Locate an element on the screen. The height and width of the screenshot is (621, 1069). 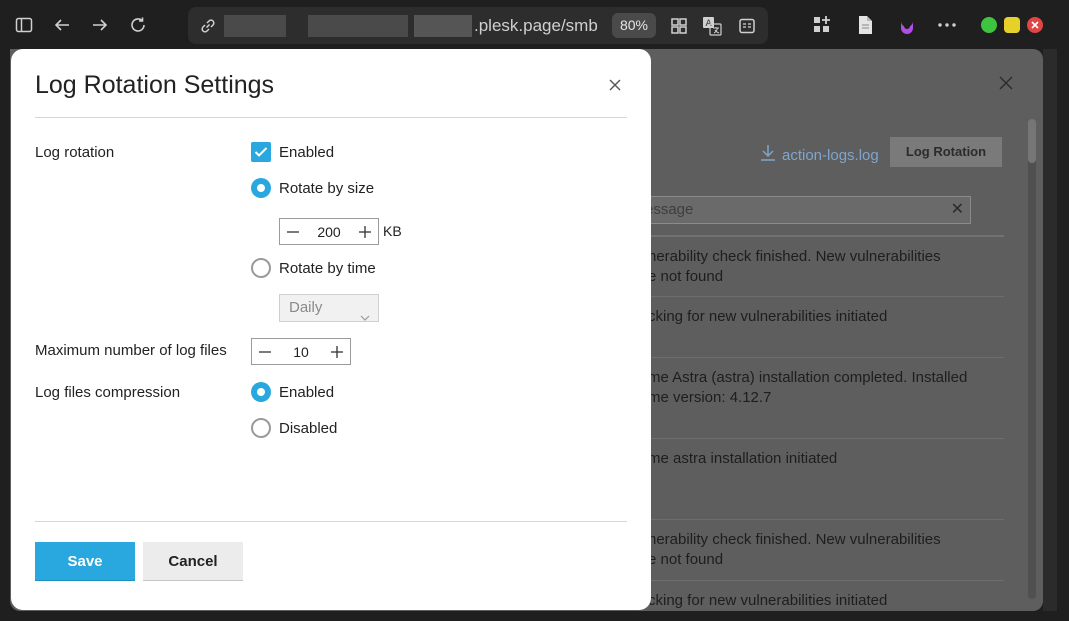
cancel-button: Cancel is located at coordinates (193, 561).